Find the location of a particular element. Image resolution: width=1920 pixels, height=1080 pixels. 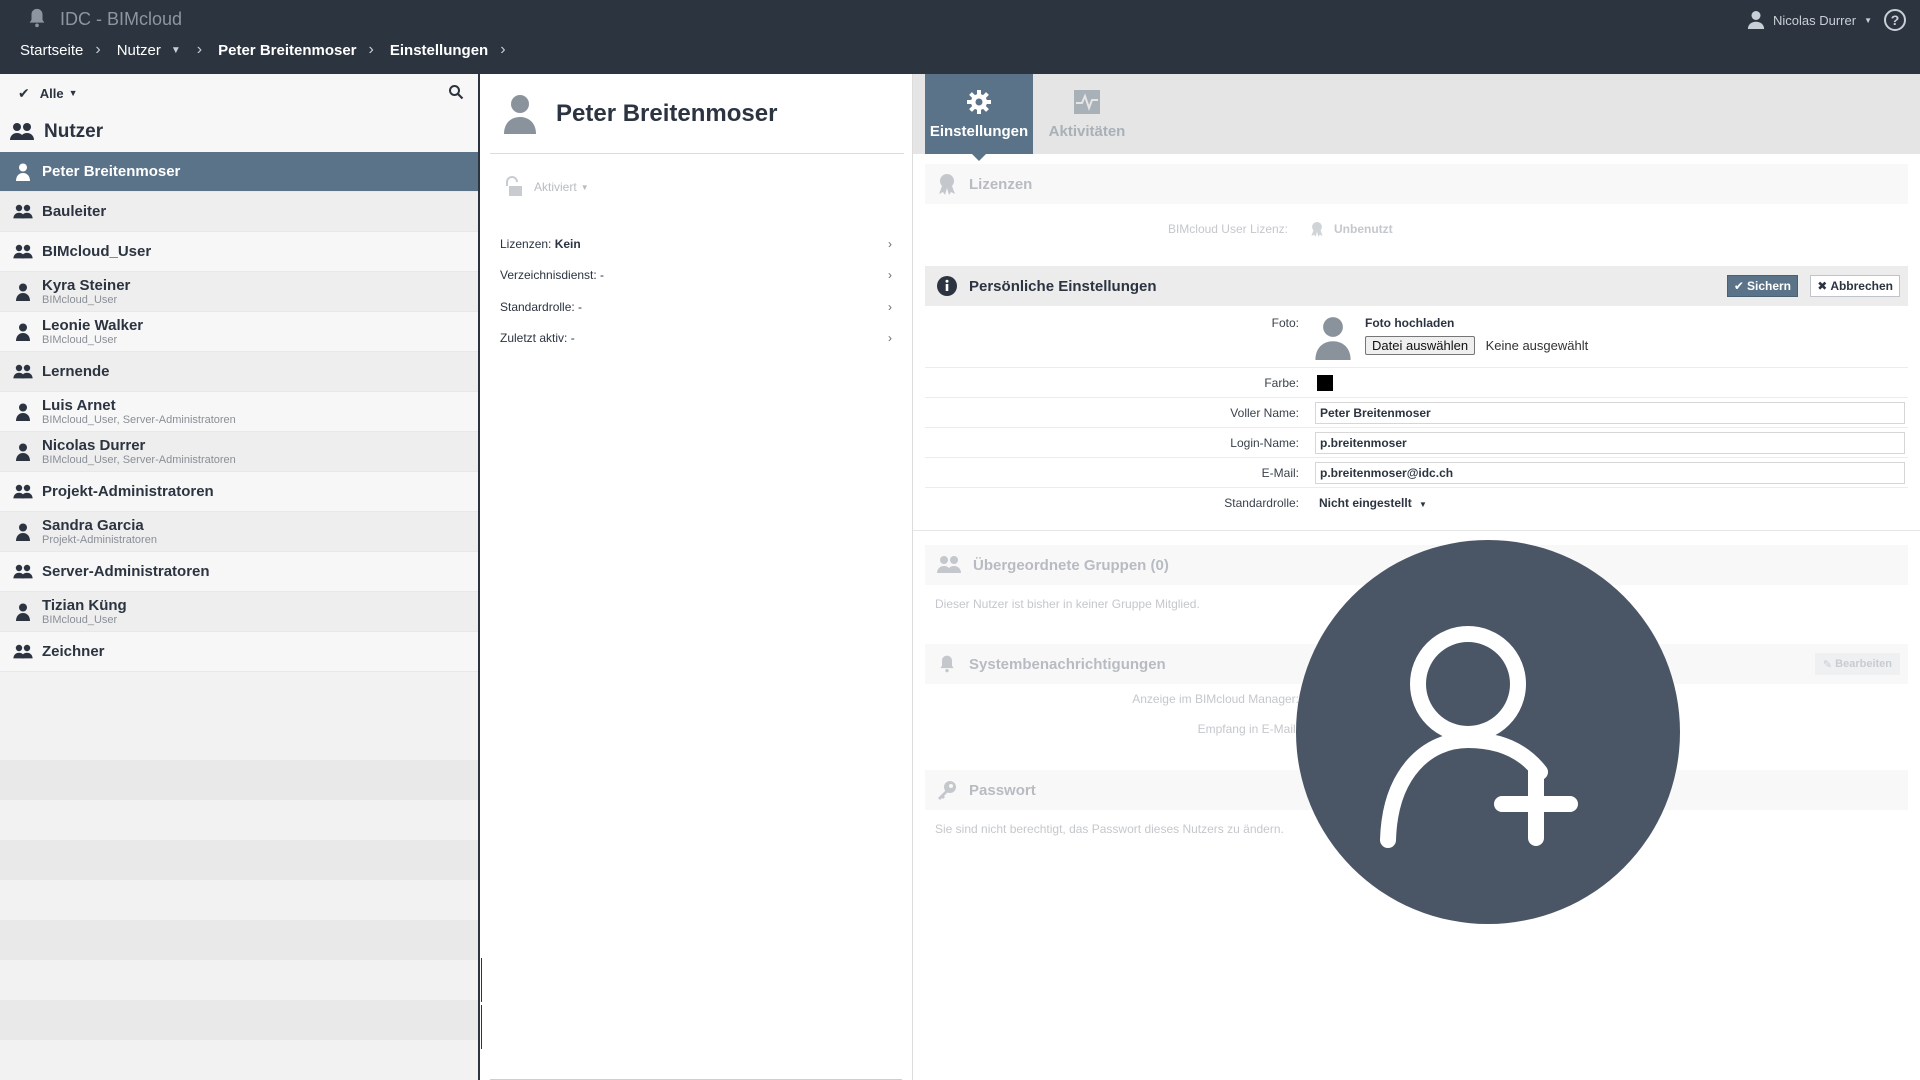

user-menu: Nicolas Durrer ▼ is located at coordinates (1809, 20).